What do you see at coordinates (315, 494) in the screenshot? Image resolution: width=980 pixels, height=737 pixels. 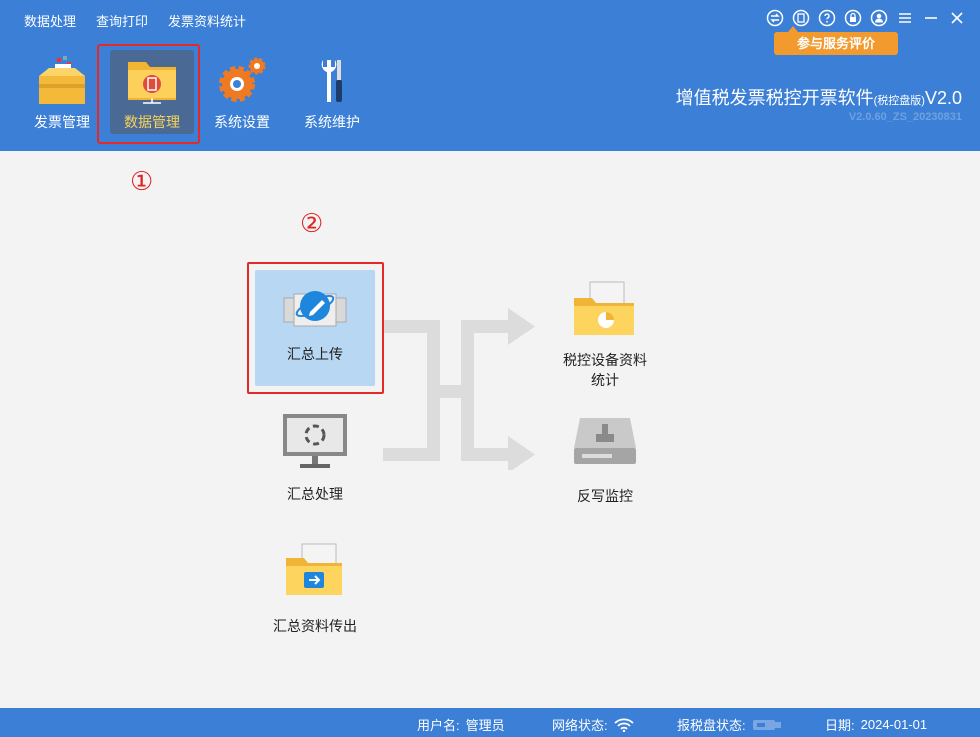 I see `func-label: 汇总处理` at bounding box center [315, 494].